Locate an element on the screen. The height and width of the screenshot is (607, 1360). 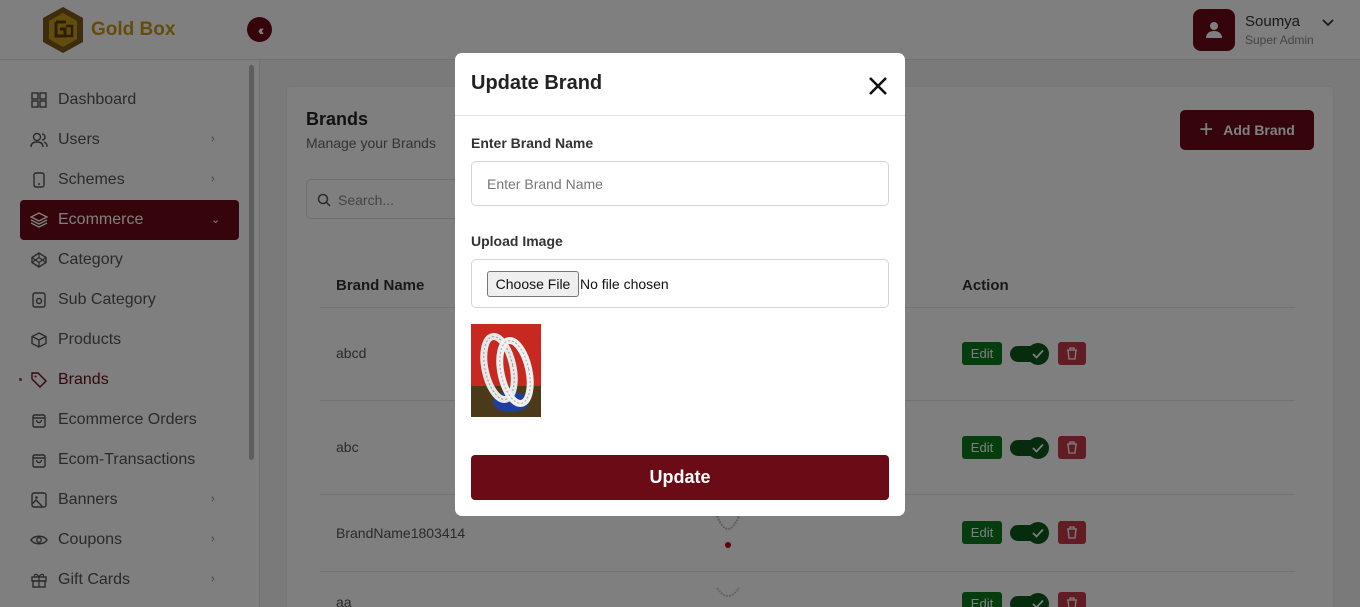
update-button: Update is located at coordinates (680, 477).